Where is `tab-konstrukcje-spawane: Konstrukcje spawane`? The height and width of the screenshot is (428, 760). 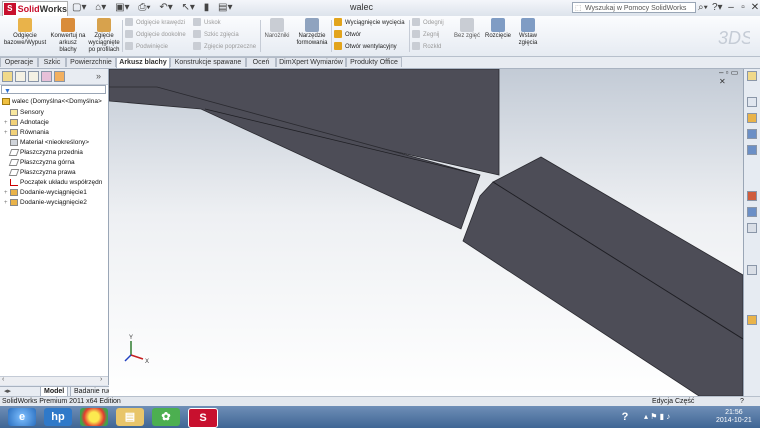 tab-konstrukcje-spawane: Konstrukcje spawane is located at coordinates (208, 62).